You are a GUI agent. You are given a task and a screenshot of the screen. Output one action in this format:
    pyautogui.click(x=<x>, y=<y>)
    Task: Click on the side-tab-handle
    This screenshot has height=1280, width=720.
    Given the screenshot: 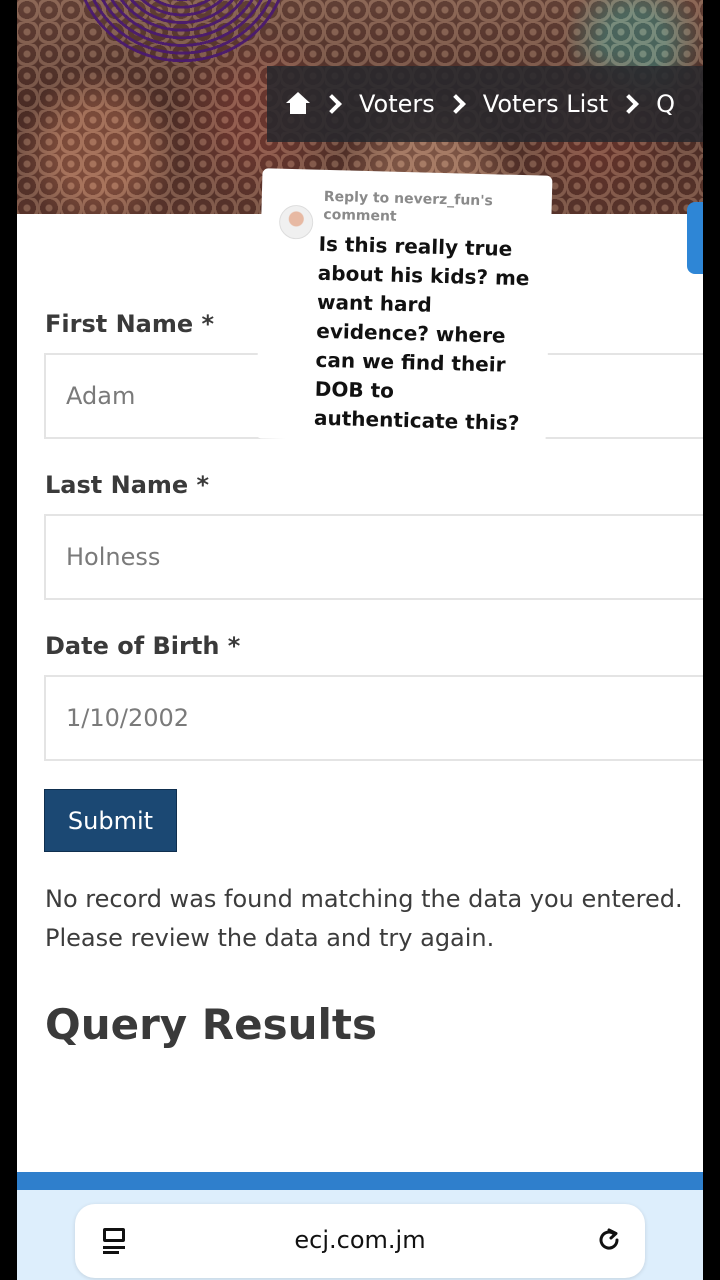 What is the action you would take?
    pyautogui.click(x=695, y=238)
    